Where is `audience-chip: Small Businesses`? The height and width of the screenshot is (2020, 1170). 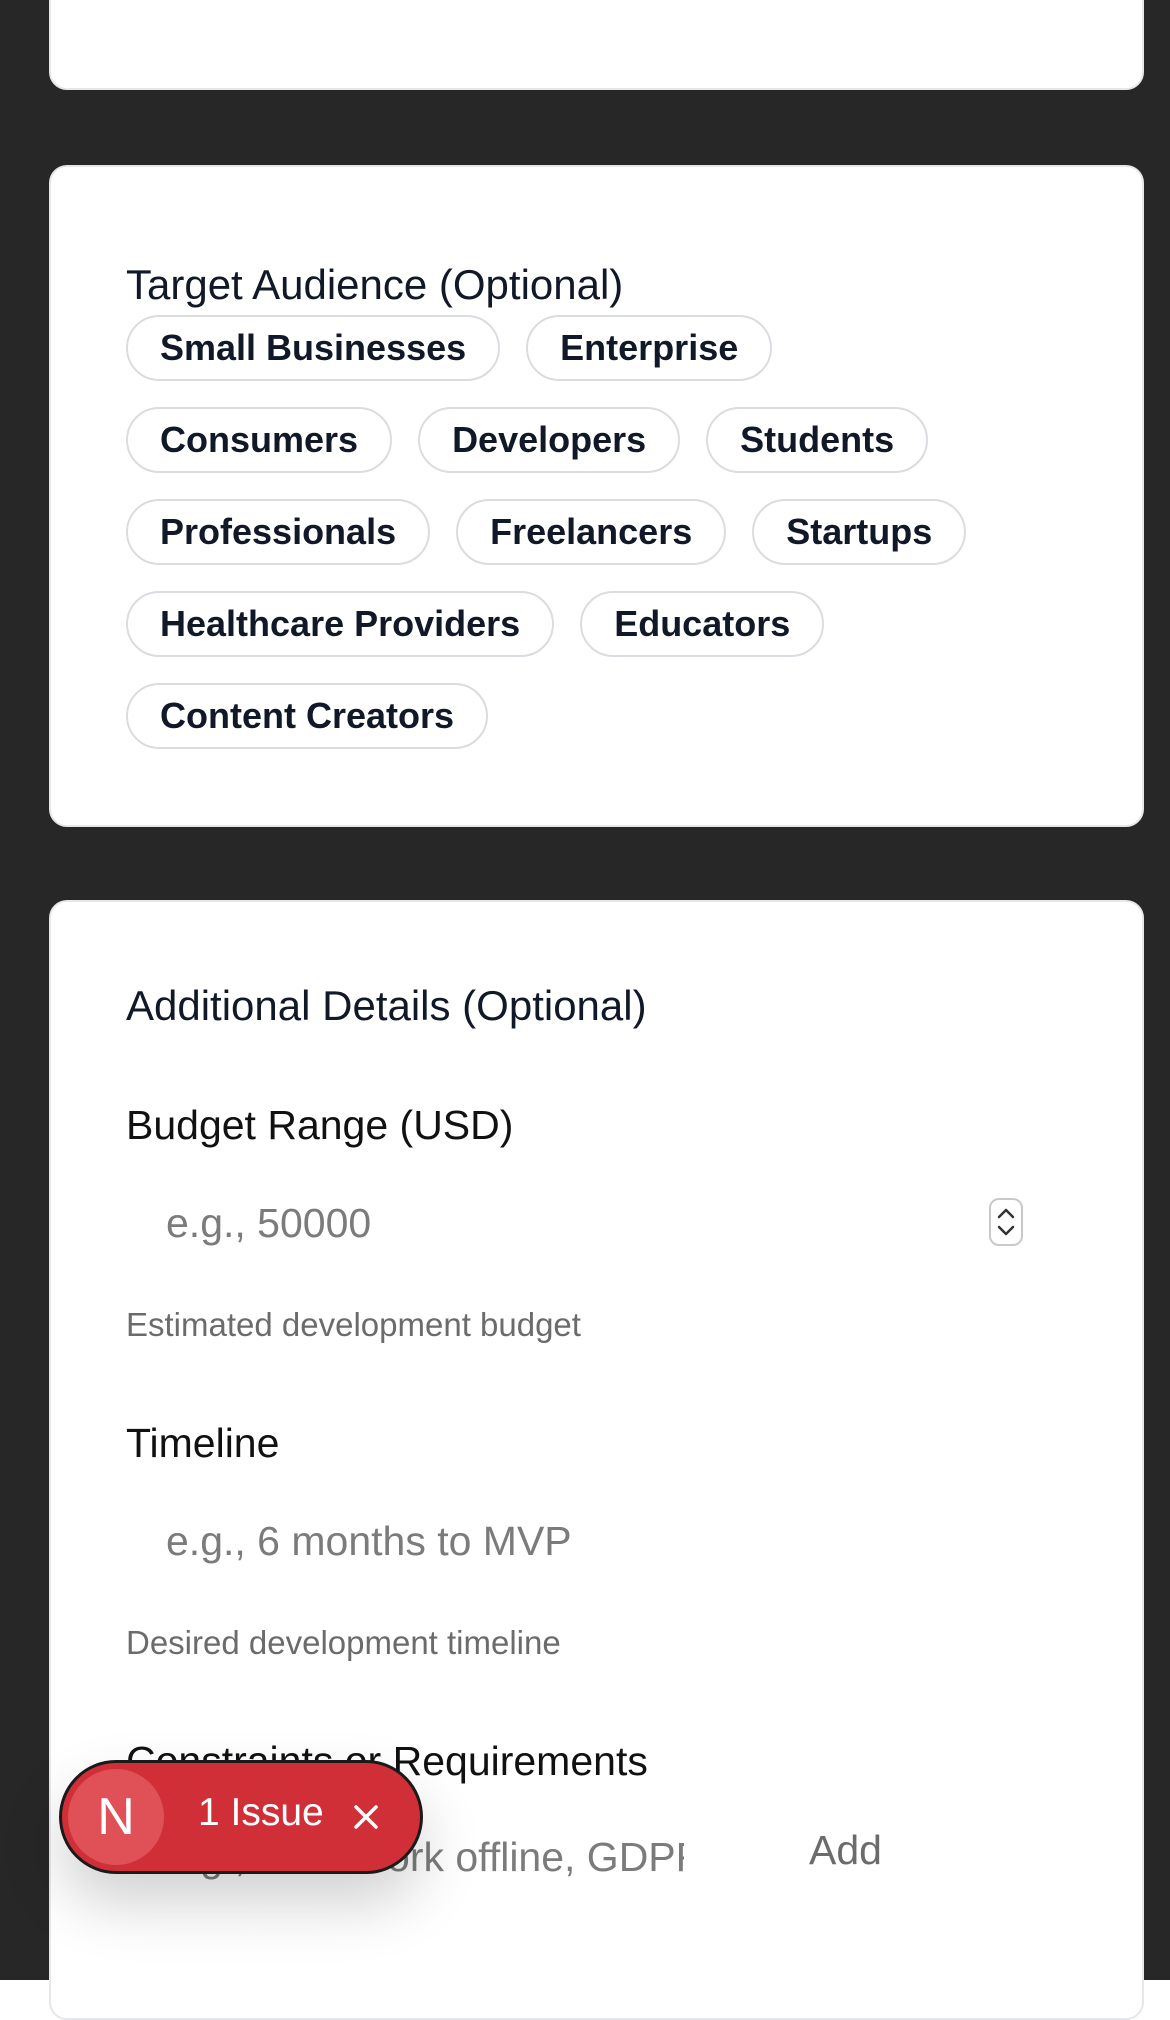 audience-chip: Small Businesses is located at coordinates (313, 348).